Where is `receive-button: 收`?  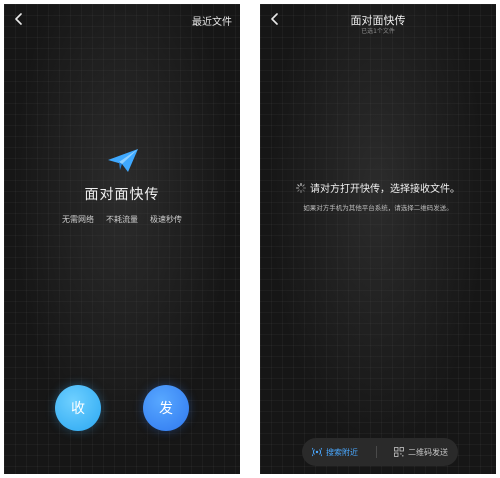 receive-button: 收 is located at coordinates (78, 408).